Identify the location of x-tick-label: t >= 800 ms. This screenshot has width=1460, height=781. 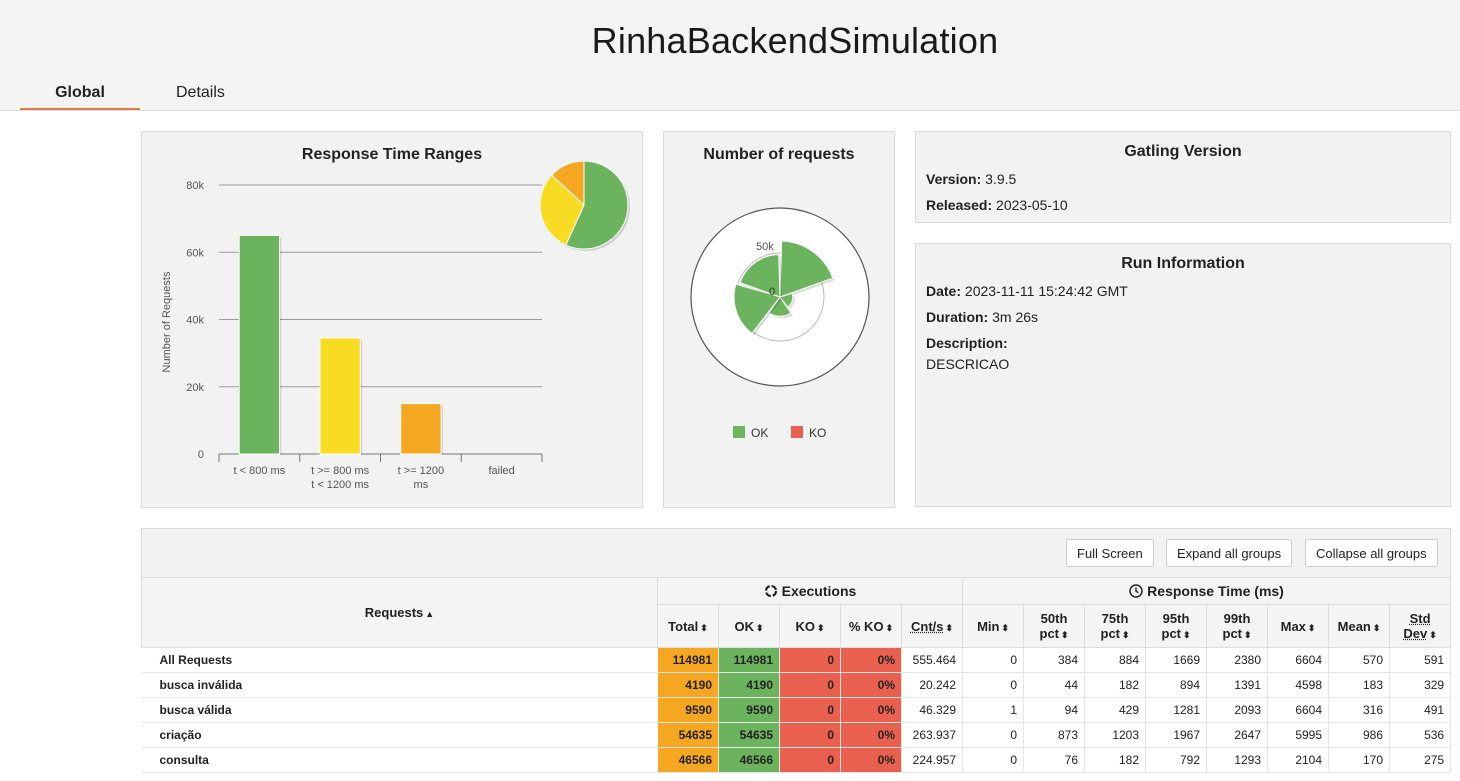
(340, 471).